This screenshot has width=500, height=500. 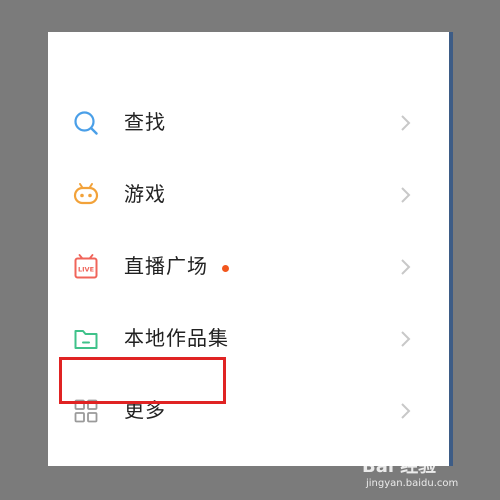 I want to click on menu-item-games: 游戏, so click(x=248, y=194).